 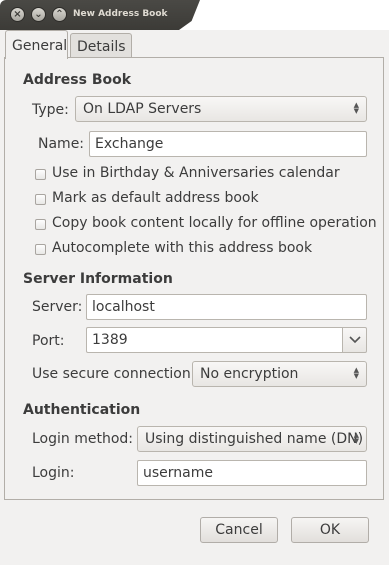 I want to click on login-method-label: Login method:, so click(x=83, y=439).